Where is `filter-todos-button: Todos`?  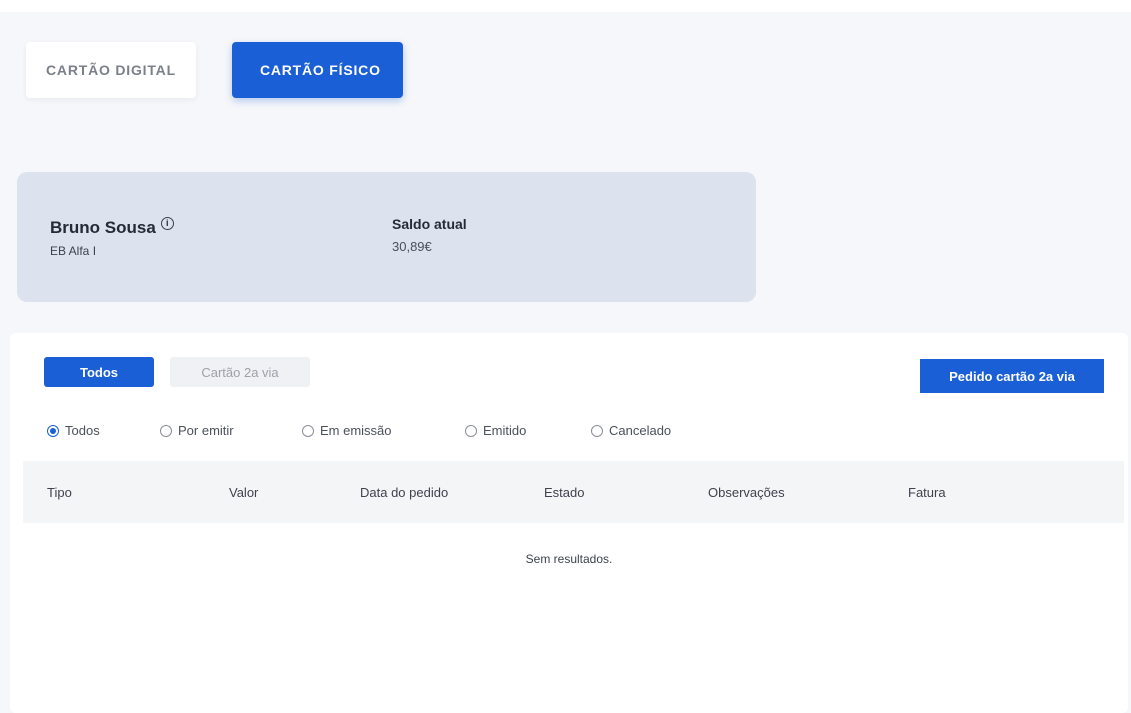
filter-todos-button: Todos is located at coordinates (99, 372).